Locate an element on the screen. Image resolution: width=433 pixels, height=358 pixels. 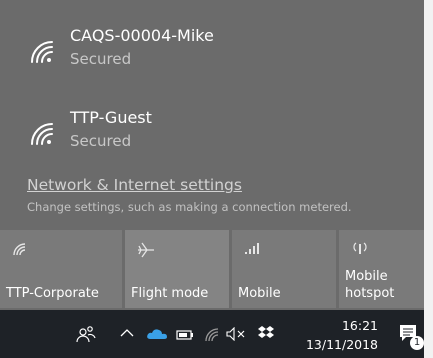
network-settings-link: Network & Internet settings is located at coordinates (134, 185).